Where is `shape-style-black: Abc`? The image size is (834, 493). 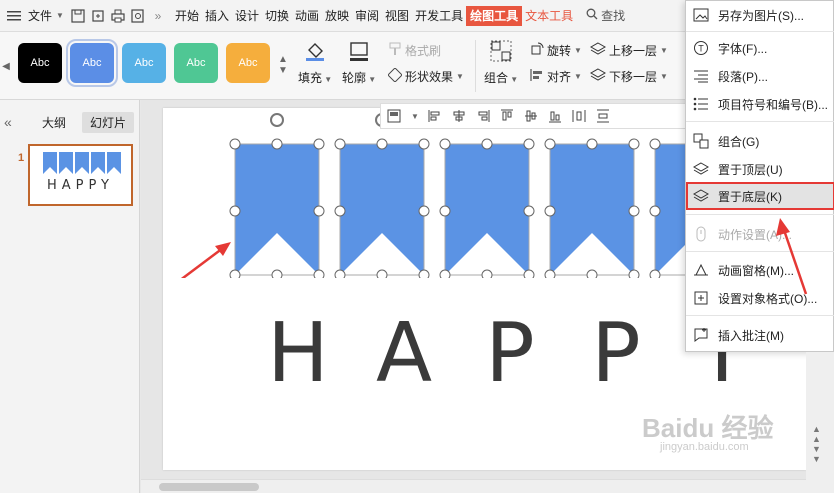
shape-style-black: Abc is located at coordinates (40, 63).